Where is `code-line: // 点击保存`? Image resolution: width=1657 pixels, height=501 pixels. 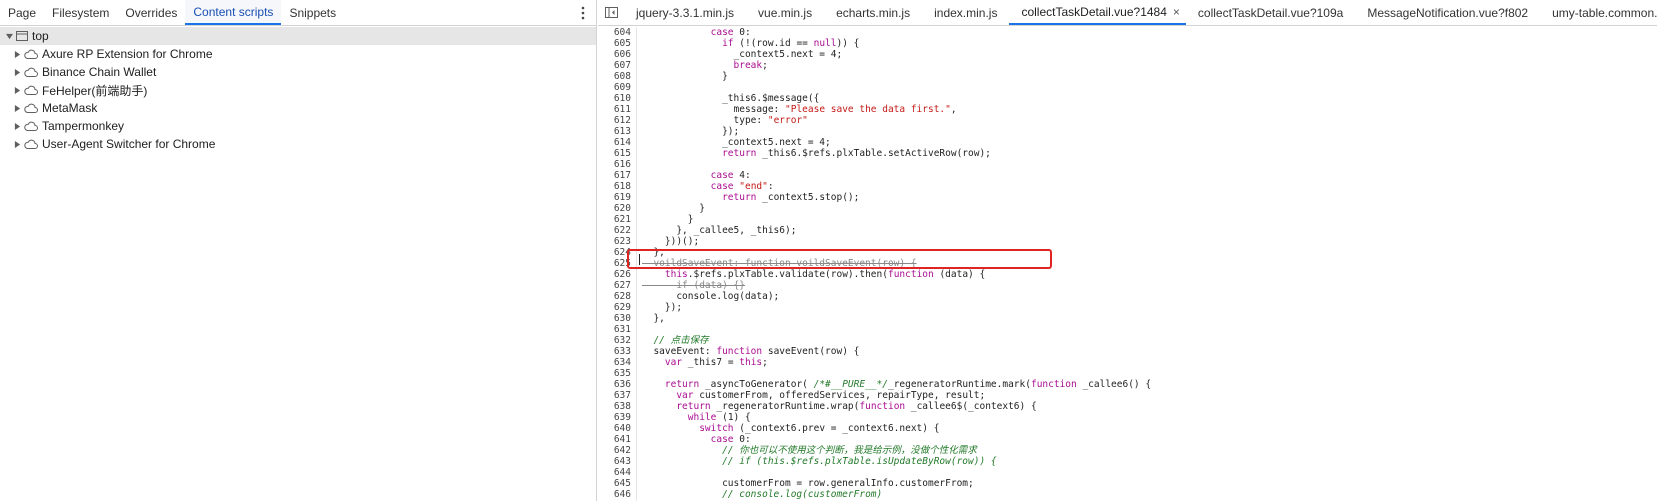 code-line: // 点击保存 is located at coordinates (1149, 340).